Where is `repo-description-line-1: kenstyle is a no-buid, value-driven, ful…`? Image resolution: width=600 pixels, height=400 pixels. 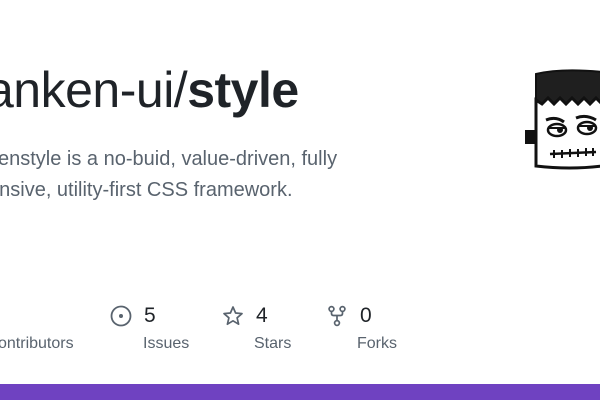 repo-description-line-1: kenstyle is a no-buid, value-driven, ful… is located at coordinates (169, 159).